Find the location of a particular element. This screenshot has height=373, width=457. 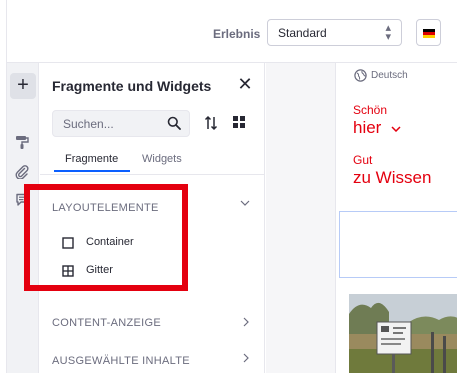

section-header-content-anzeige: CONTENT-ANZEIGE is located at coordinates (106, 323).